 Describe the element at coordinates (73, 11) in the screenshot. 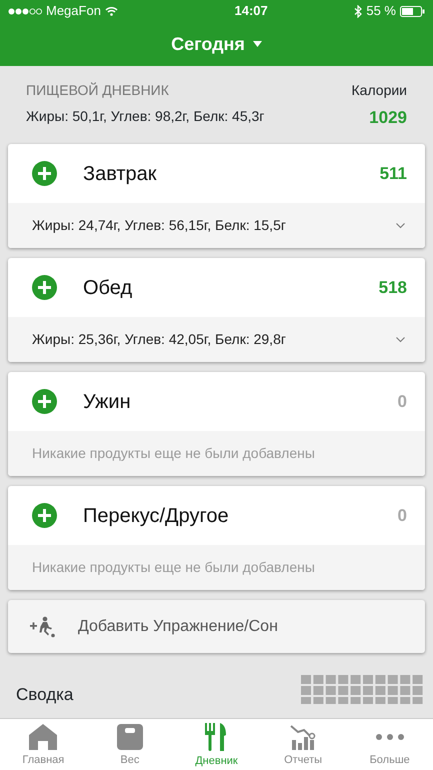

I see `carrier-name: MegaFon` at that location.